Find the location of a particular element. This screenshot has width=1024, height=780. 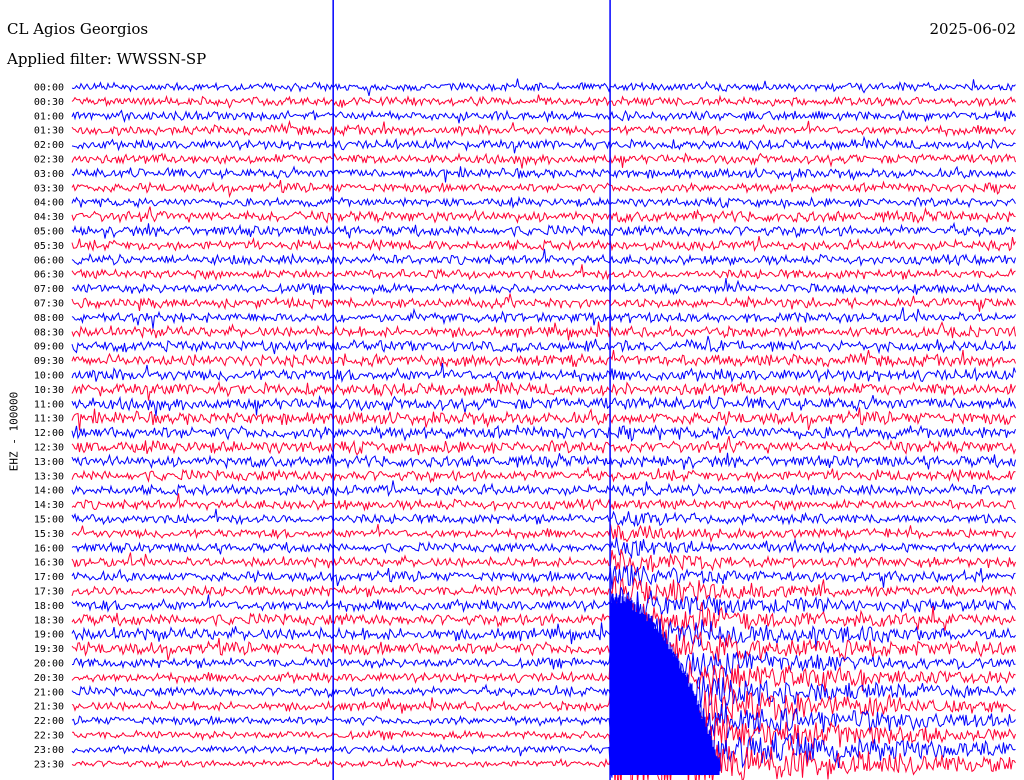

row-label: 13:30 is located at coordinates (49, 476).